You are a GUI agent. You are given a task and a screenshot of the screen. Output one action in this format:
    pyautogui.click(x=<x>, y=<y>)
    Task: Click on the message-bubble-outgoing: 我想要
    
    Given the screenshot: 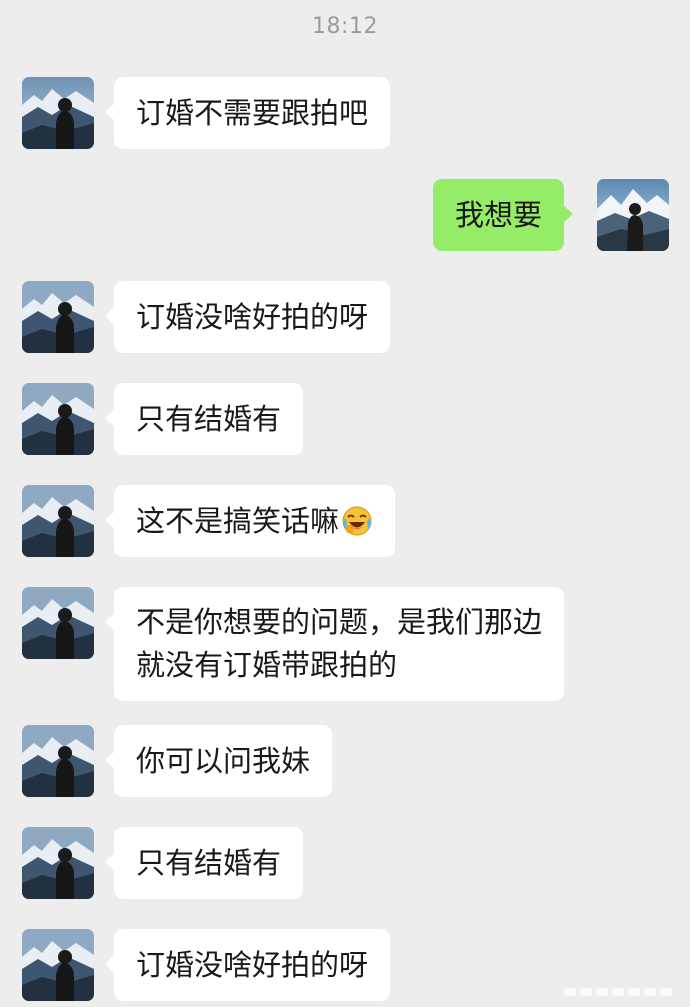 What is the action you would take?
    pyautogui.click(x=503, y=215)
    